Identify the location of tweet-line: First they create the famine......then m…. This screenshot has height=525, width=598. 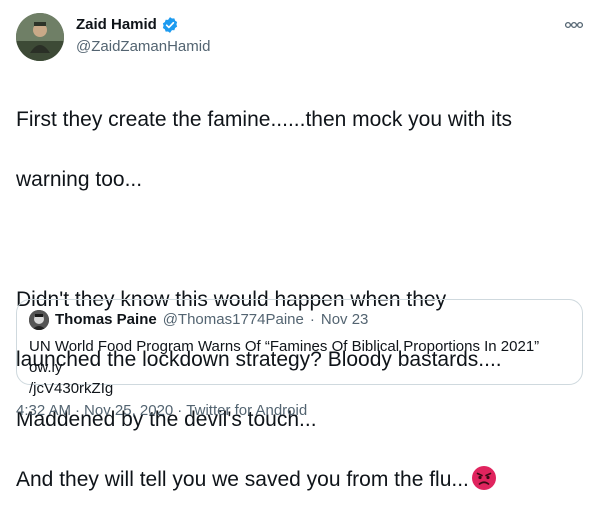
(264, 119).